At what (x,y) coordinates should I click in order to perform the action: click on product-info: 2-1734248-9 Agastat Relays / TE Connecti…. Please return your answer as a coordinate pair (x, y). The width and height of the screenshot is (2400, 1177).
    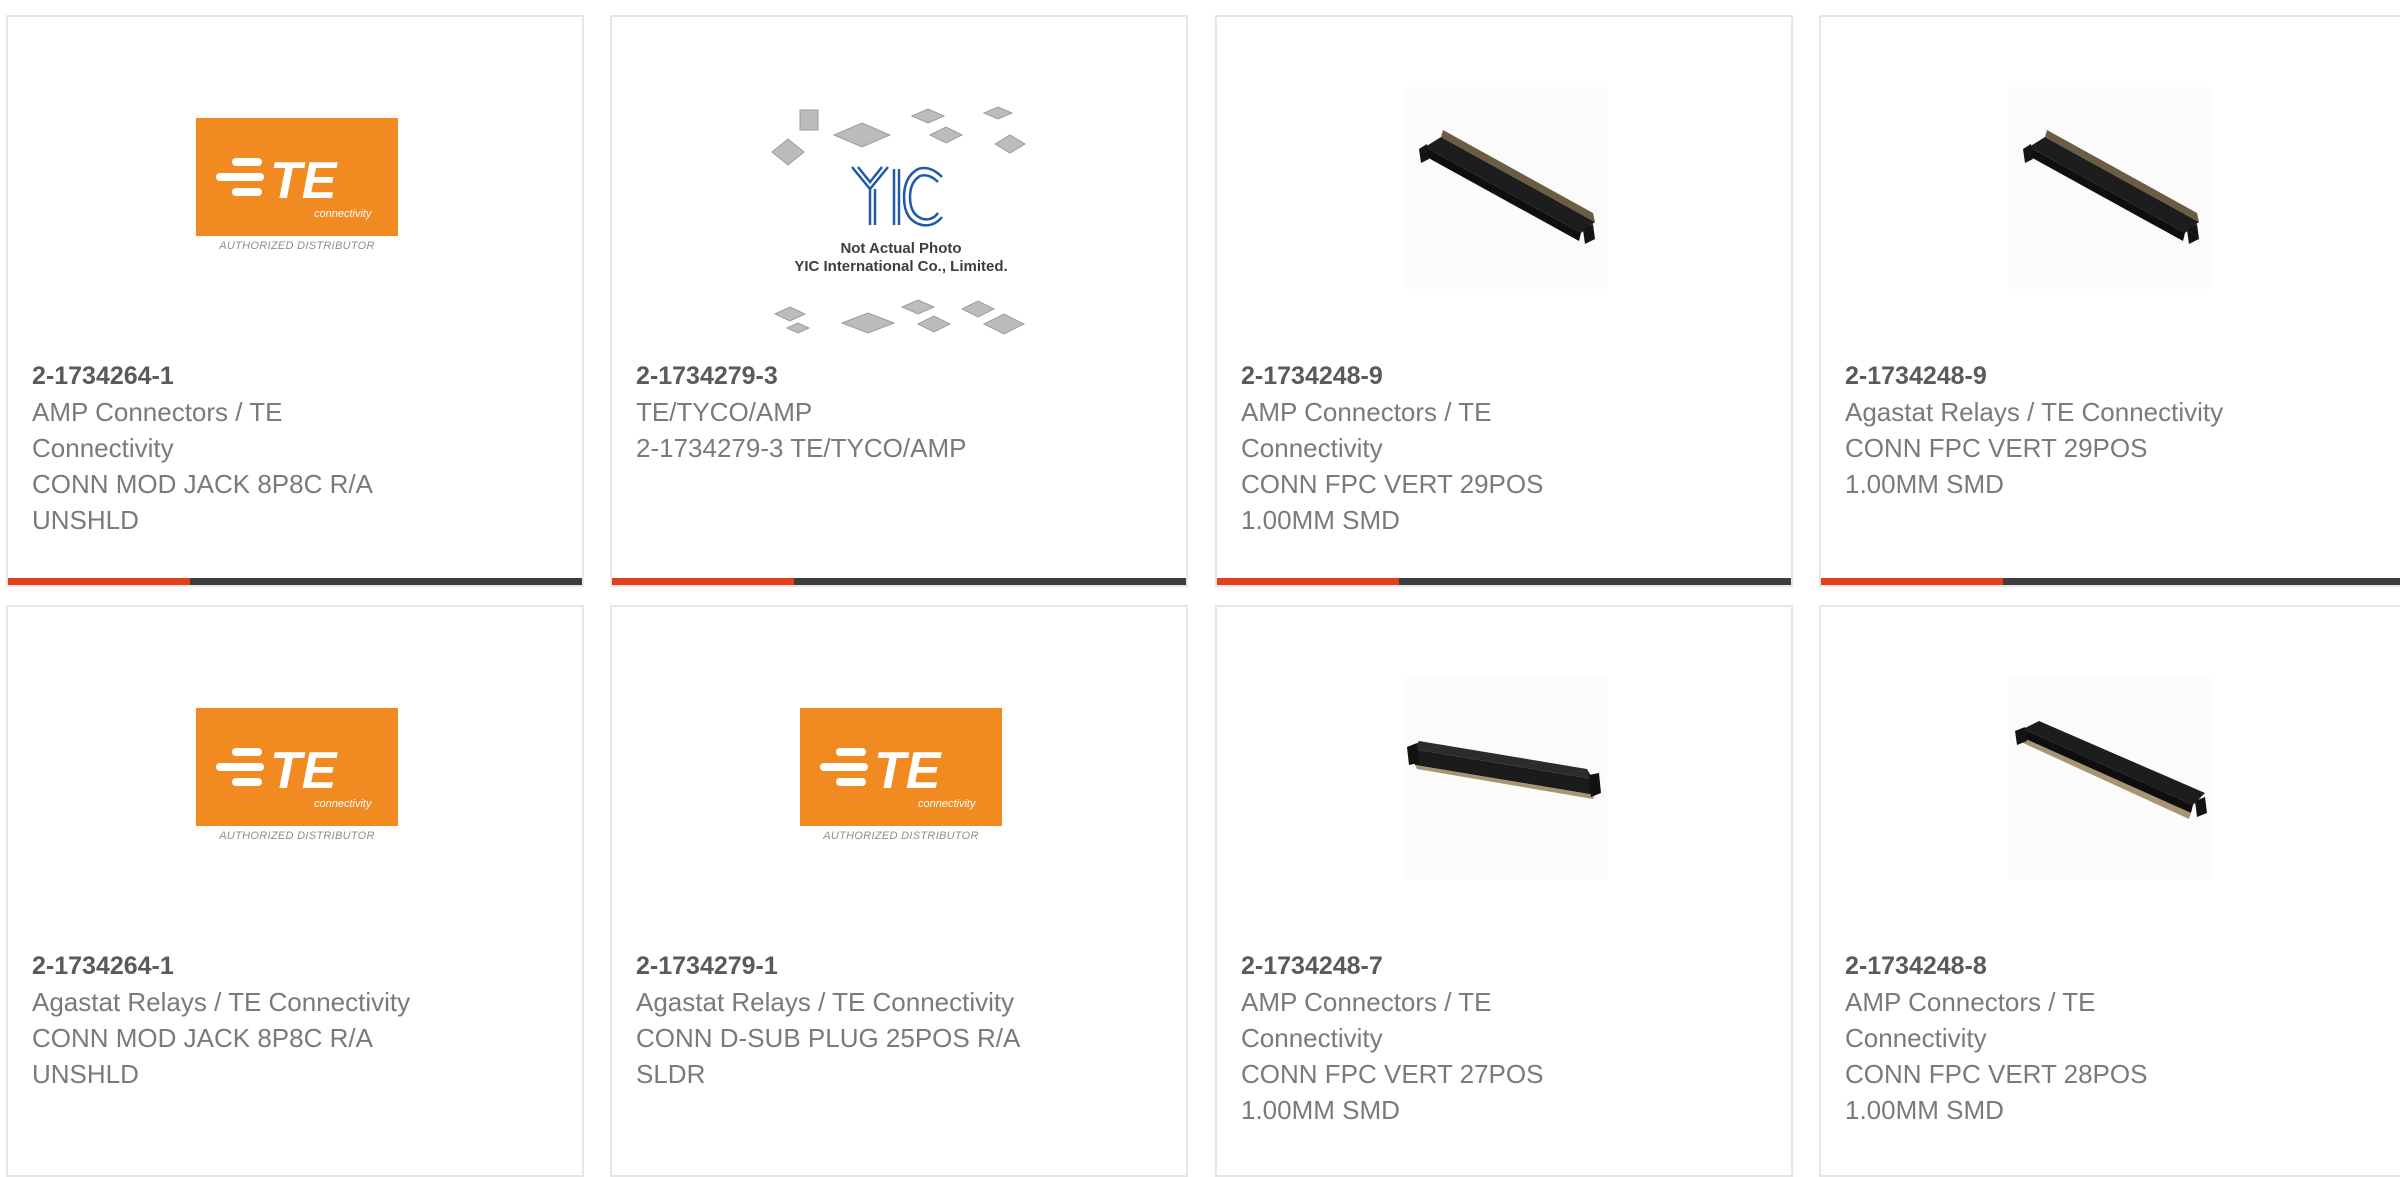
    Looking at the image, I should click on (2085, 430).